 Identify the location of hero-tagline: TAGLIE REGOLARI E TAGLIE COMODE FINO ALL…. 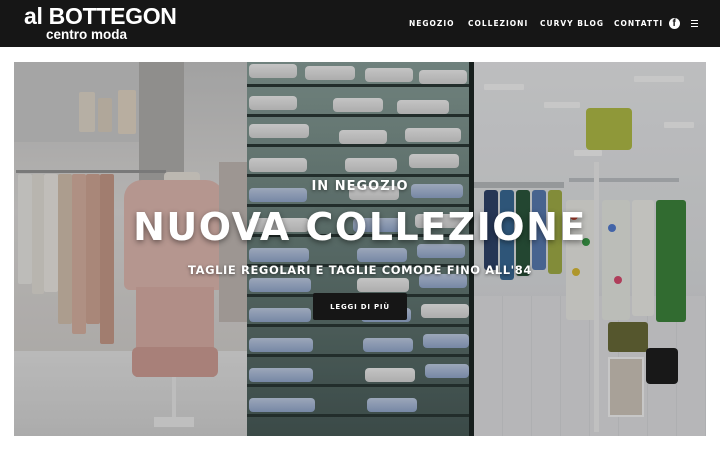
(360, 270).